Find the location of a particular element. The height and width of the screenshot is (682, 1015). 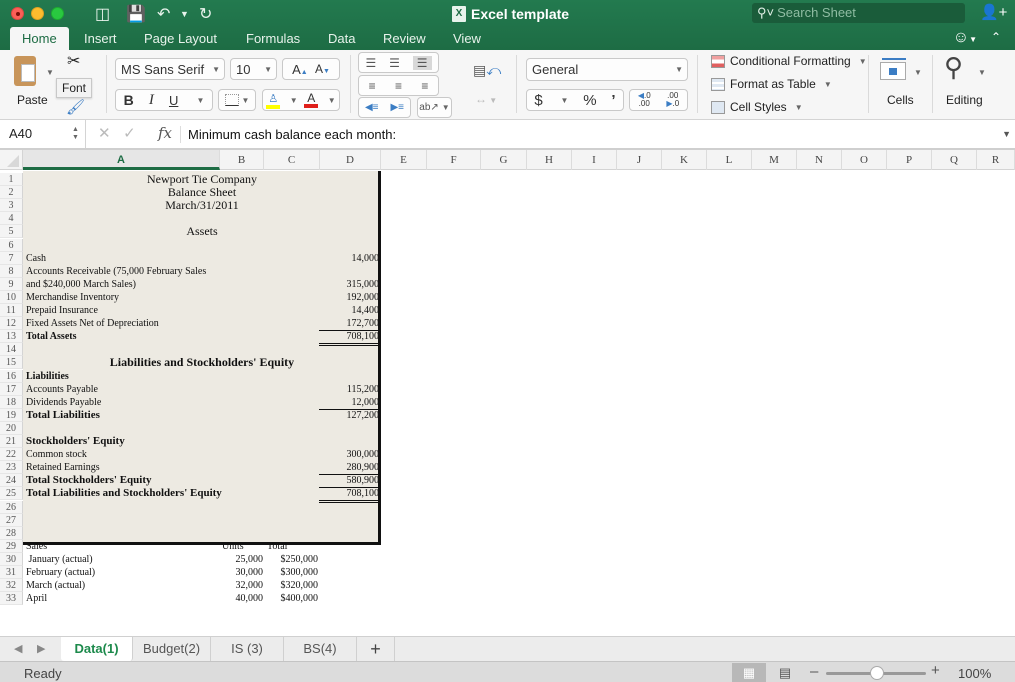

fullscreen-window-button is located at coordinates (57, 13).